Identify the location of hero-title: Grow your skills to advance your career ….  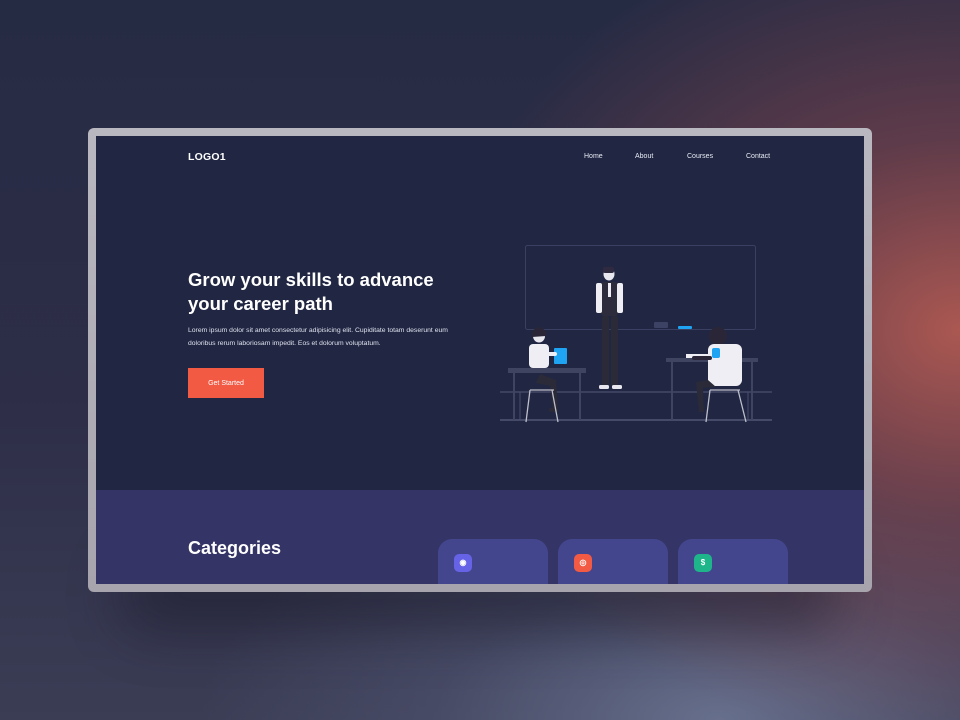
(311, 291).